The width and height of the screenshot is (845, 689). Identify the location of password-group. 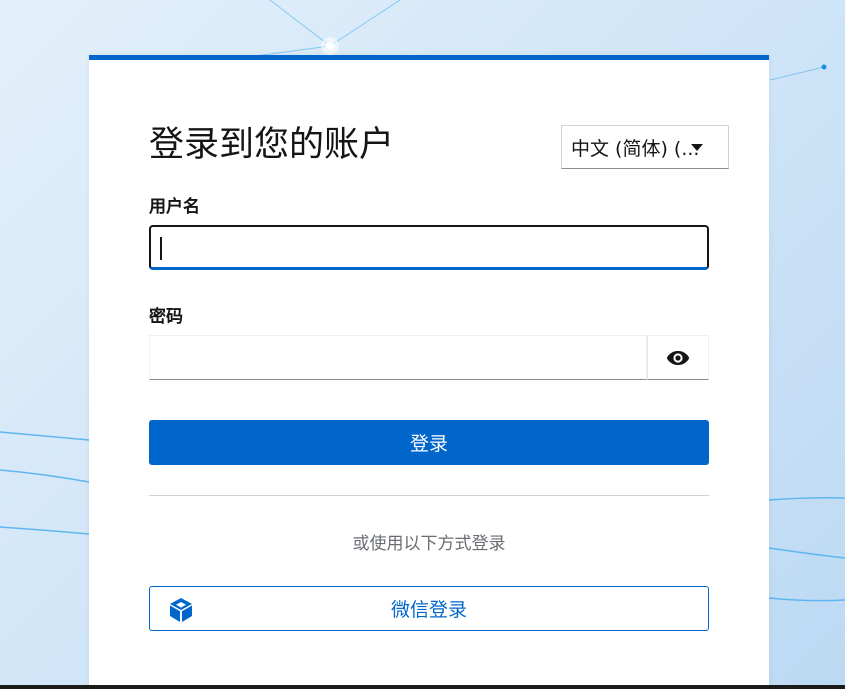
(429, 357).